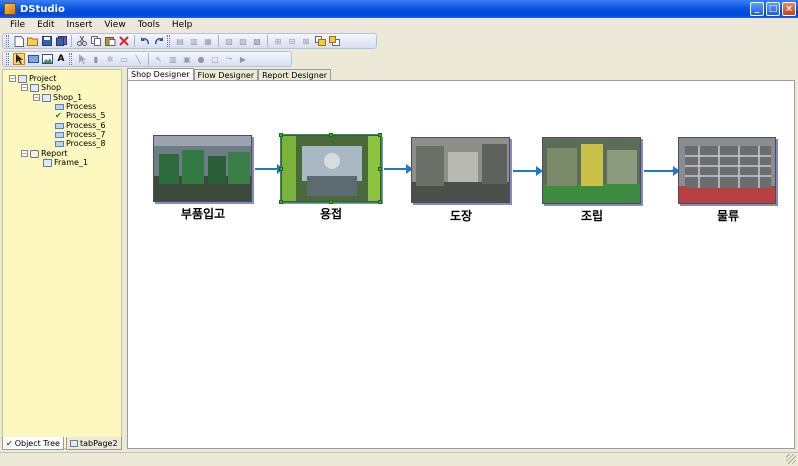 This screenshot has width=798, height=466. Describe the element at coordinates (114, 25) in the screenshot. I see `menu-view: View` at that location.